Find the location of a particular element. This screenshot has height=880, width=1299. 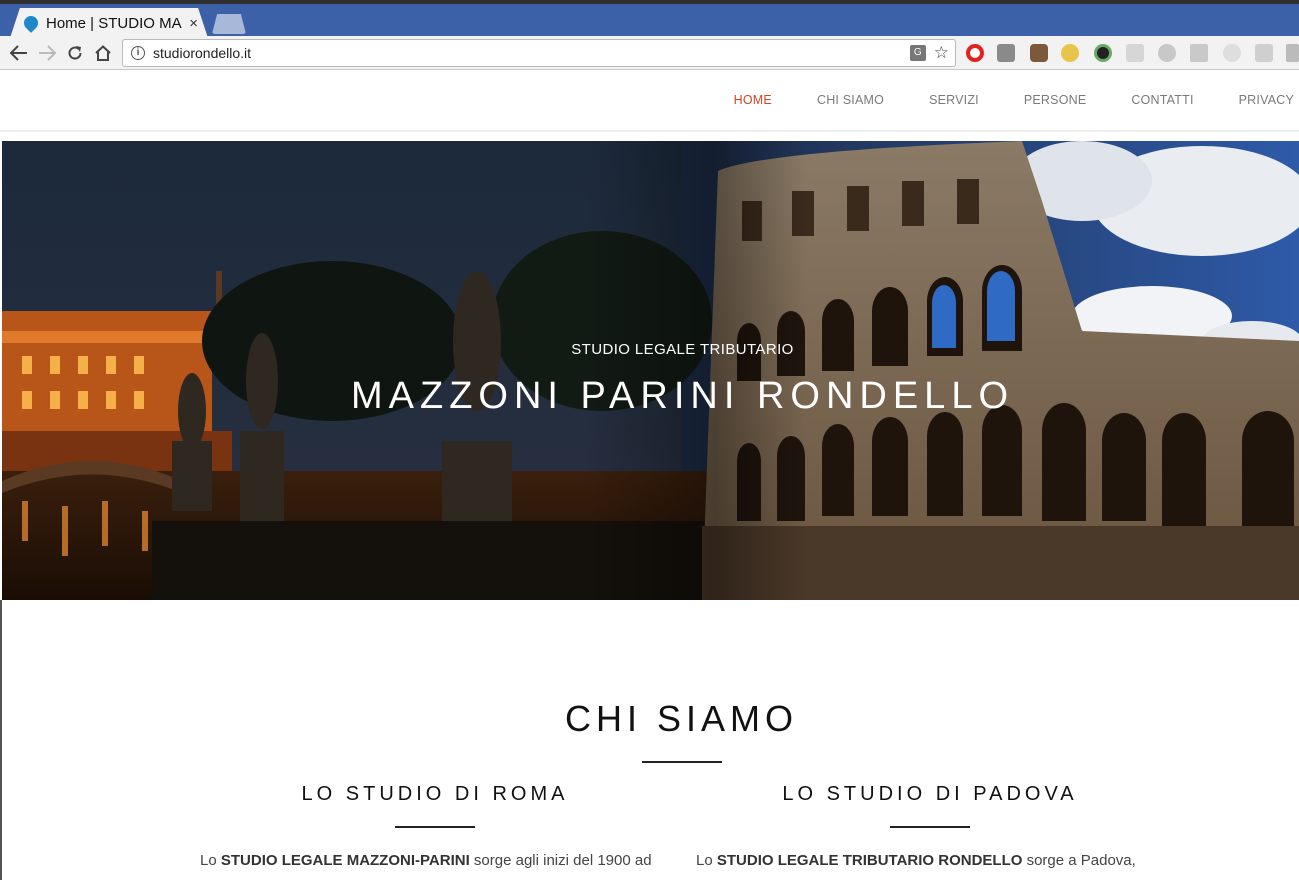

roma-text-bold: STUDIO LEGALE MAZZONI-PARINI is located at coordinates (345, 860).